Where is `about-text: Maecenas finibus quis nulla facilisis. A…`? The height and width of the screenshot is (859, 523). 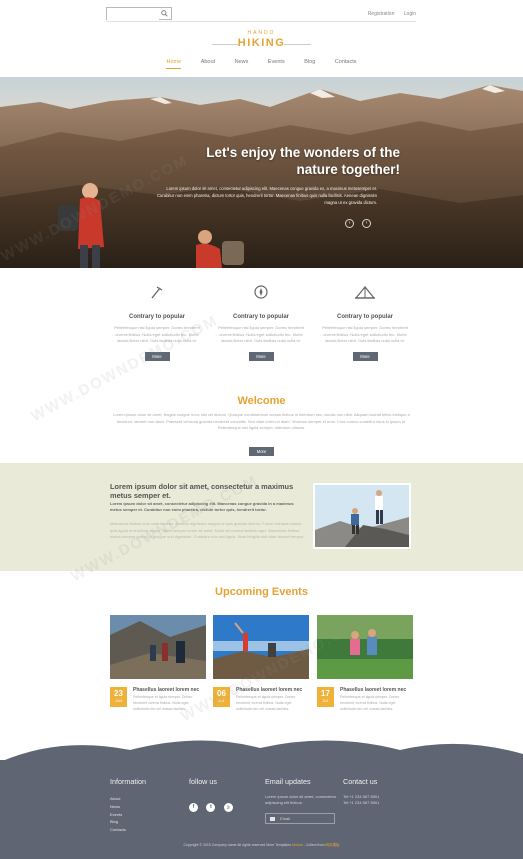
about-text: Maecenas finibus quis nulla facilisis. A… is located at coordinates (207, 530).